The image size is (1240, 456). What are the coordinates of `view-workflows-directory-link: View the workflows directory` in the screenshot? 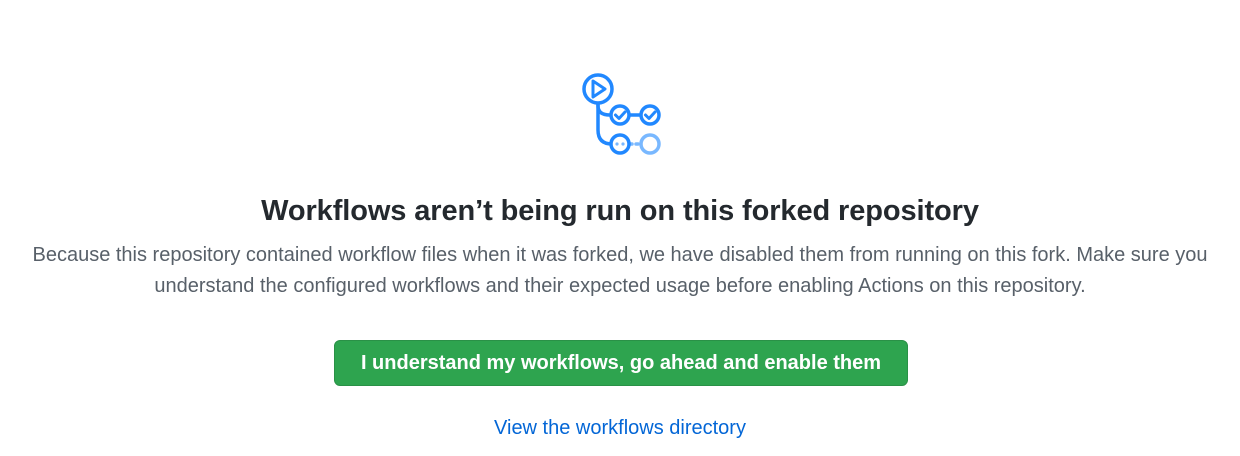 It's located at (620, 428).